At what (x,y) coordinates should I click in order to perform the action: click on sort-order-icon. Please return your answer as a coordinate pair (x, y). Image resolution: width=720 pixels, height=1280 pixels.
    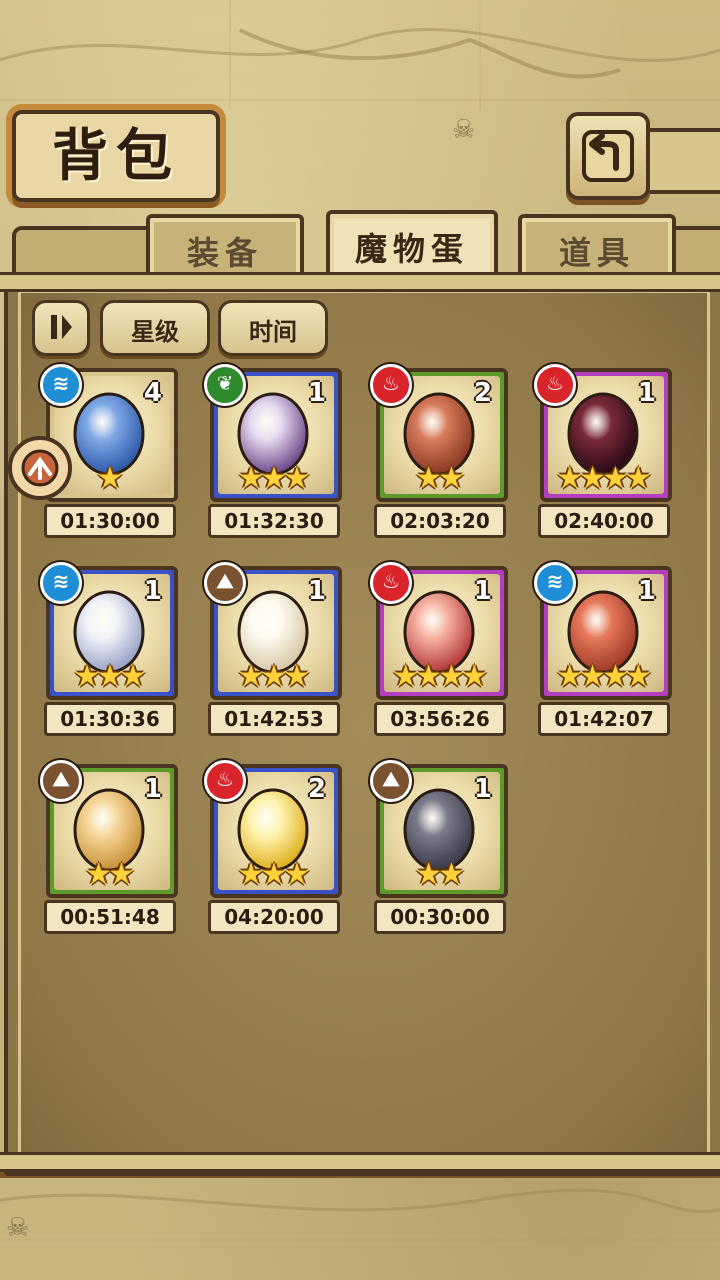
    Looking at the image, I should click on (61, 327).